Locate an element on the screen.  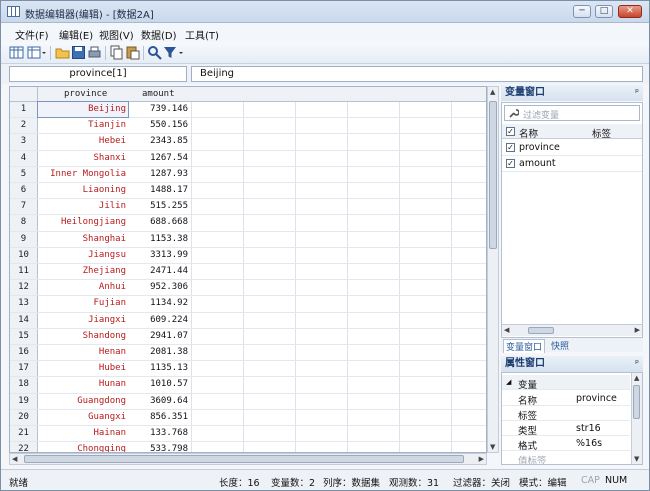
table-row: 13 Fujian 1134.92 is located at coordinates (248, 304).